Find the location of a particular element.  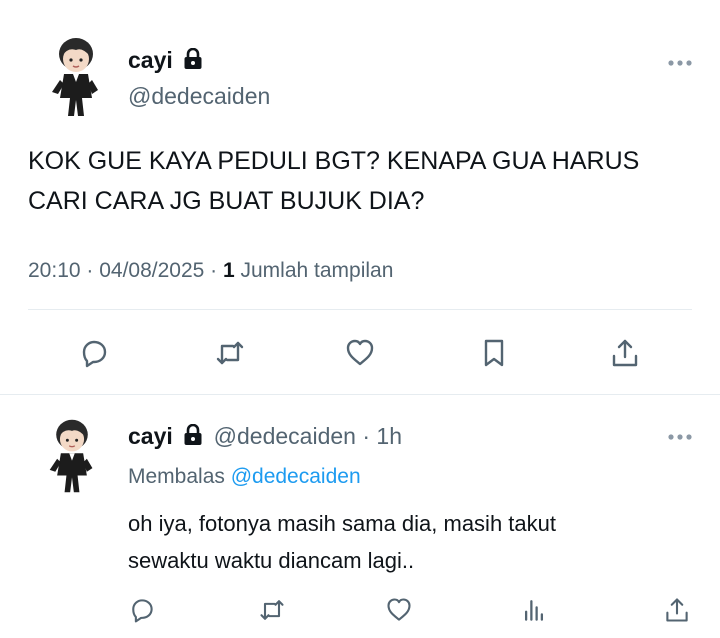

replying-to: Membalas @dedecaiden is located at coordinates (244, 477).